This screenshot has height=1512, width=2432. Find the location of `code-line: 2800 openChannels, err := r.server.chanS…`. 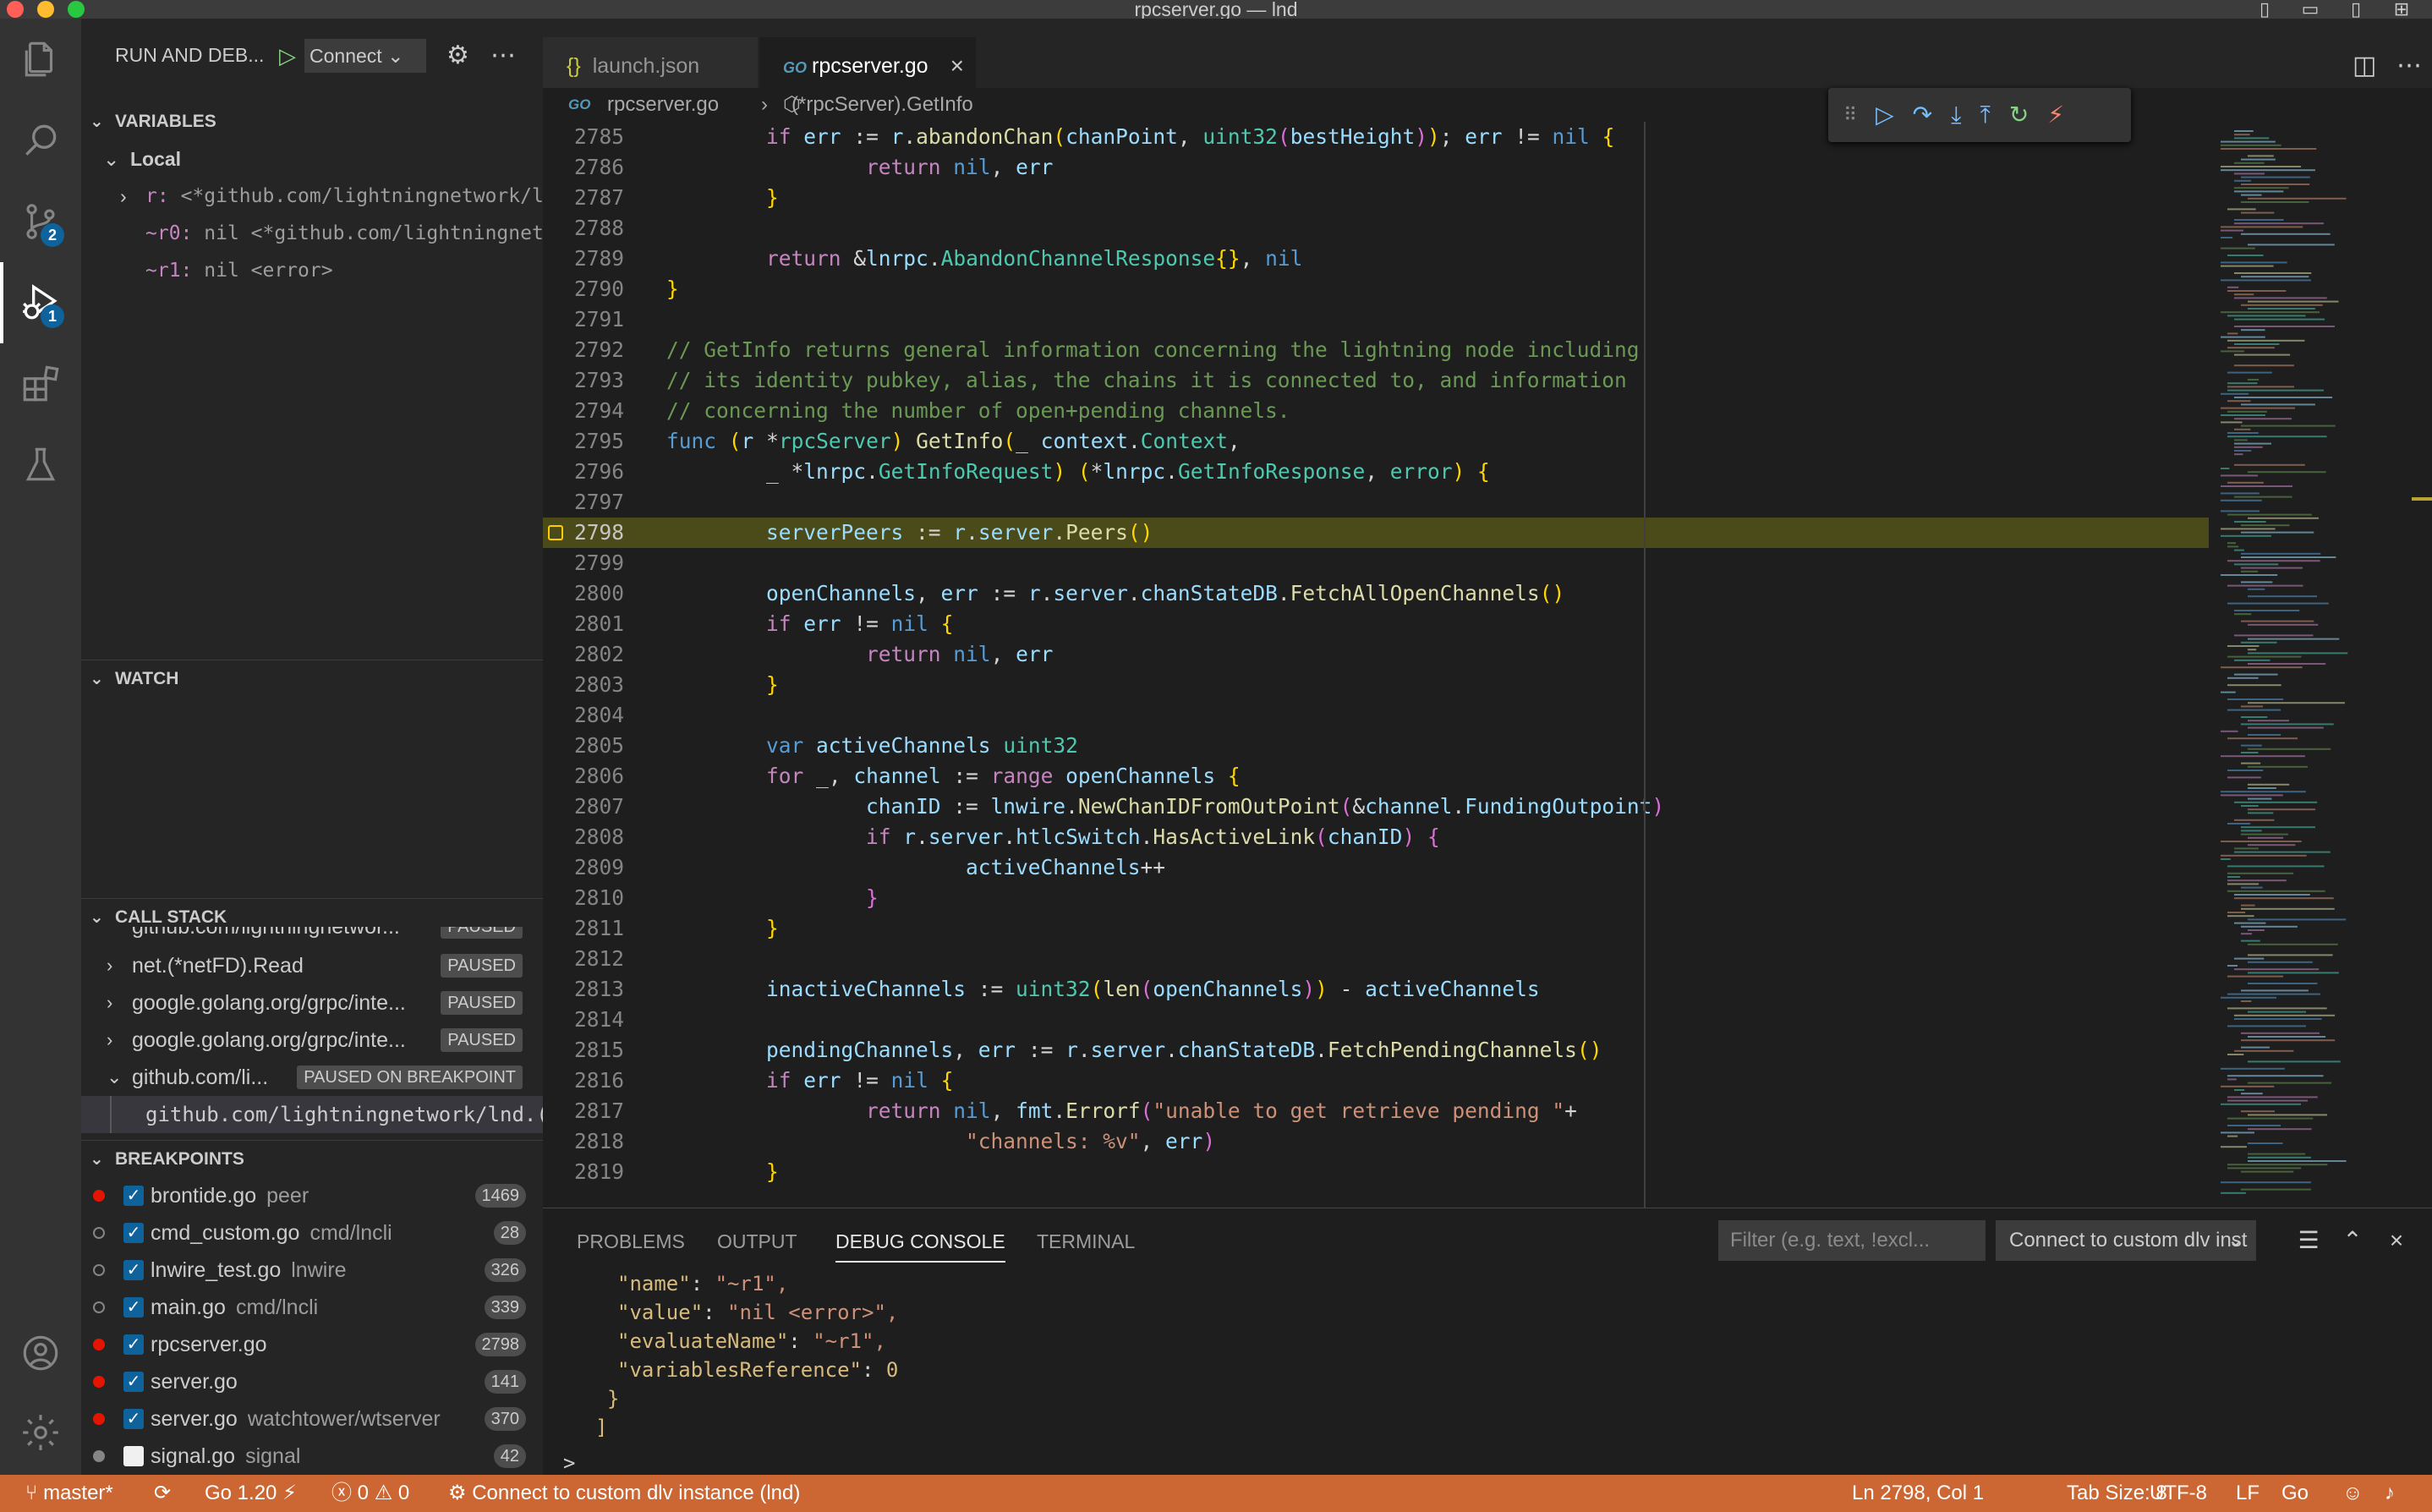

code-line: 2800 openChannels, err := r.server.chanS… is located at coordinates (1488, 593).